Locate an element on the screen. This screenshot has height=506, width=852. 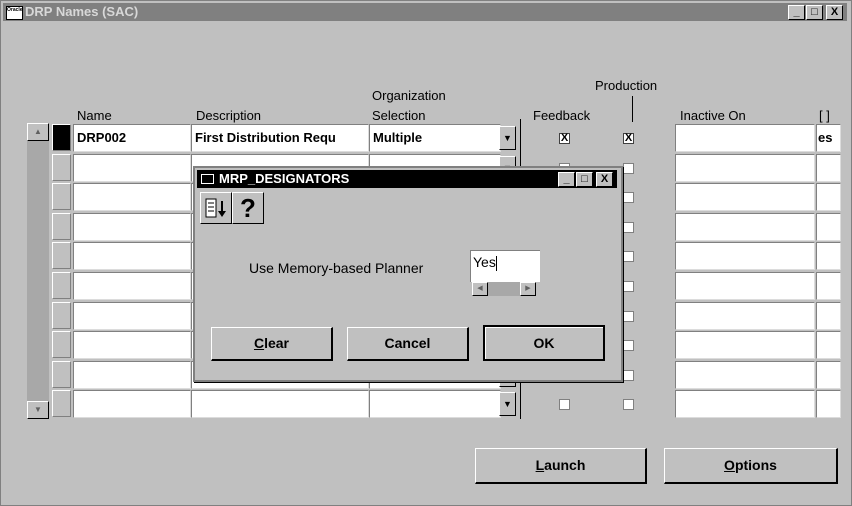
field-hscrollbar: ◀ ▶ is located at coordinates (504, 289).